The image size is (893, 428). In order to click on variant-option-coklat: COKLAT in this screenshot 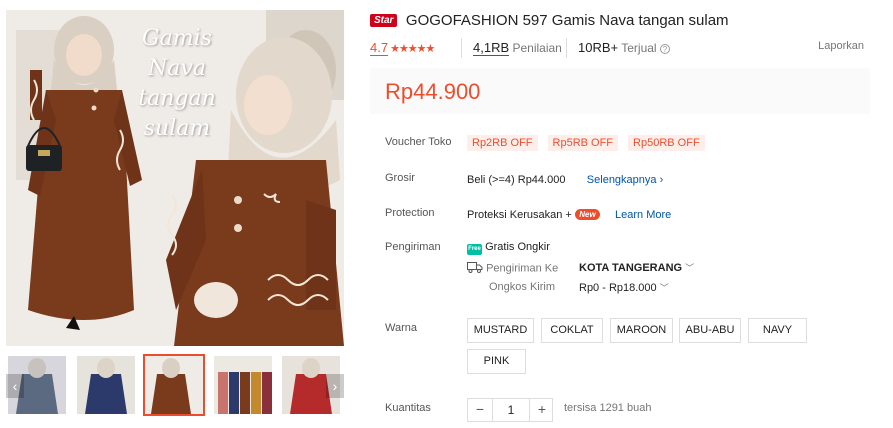, I will do `click(572, 330)`.